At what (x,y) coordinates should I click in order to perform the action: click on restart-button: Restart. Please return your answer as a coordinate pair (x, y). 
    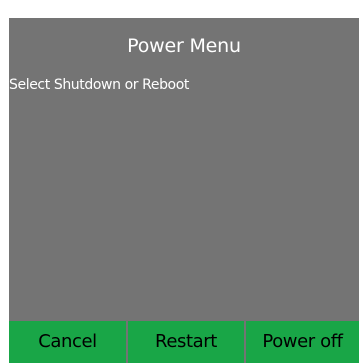
    Looking at the image, I should click on (186, 342).